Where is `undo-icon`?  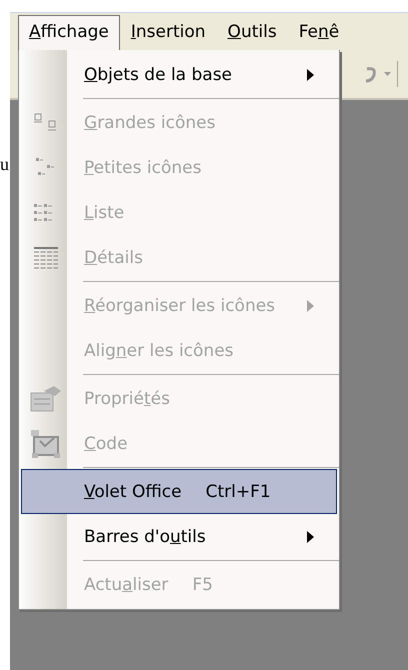 undo-icon is located at coordinates (371, 74).